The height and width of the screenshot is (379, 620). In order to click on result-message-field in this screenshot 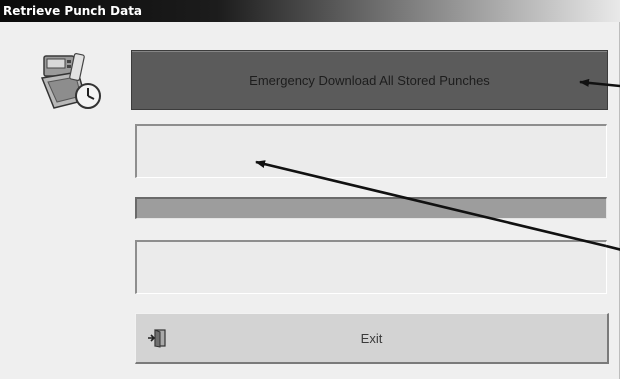, I will do `click(371, 267)`.